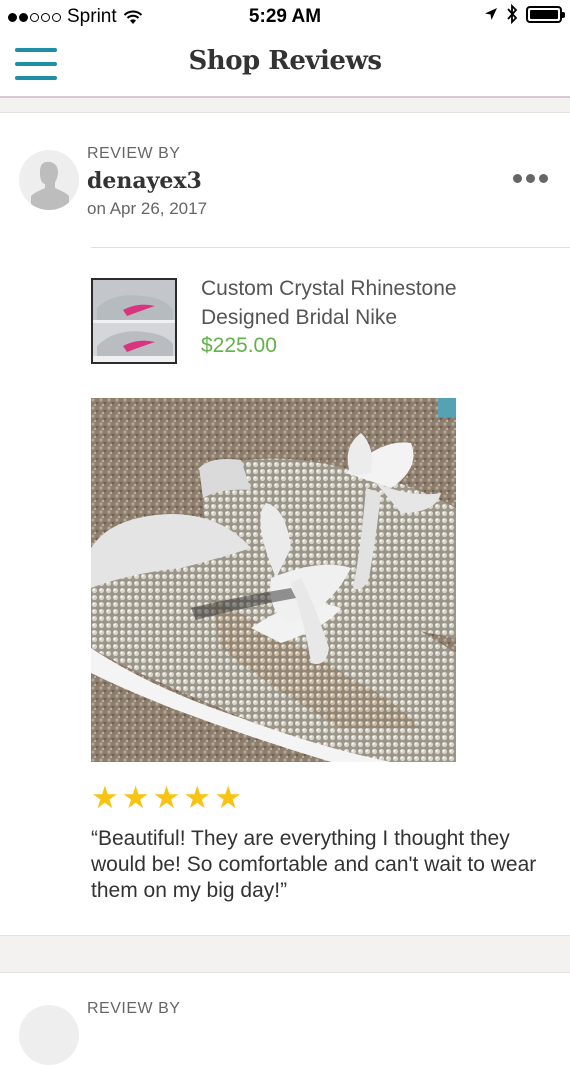 This screenshot has width=570, height=1065. I want to click on review-date: on Apr 26, 2017, so click(147, 208).